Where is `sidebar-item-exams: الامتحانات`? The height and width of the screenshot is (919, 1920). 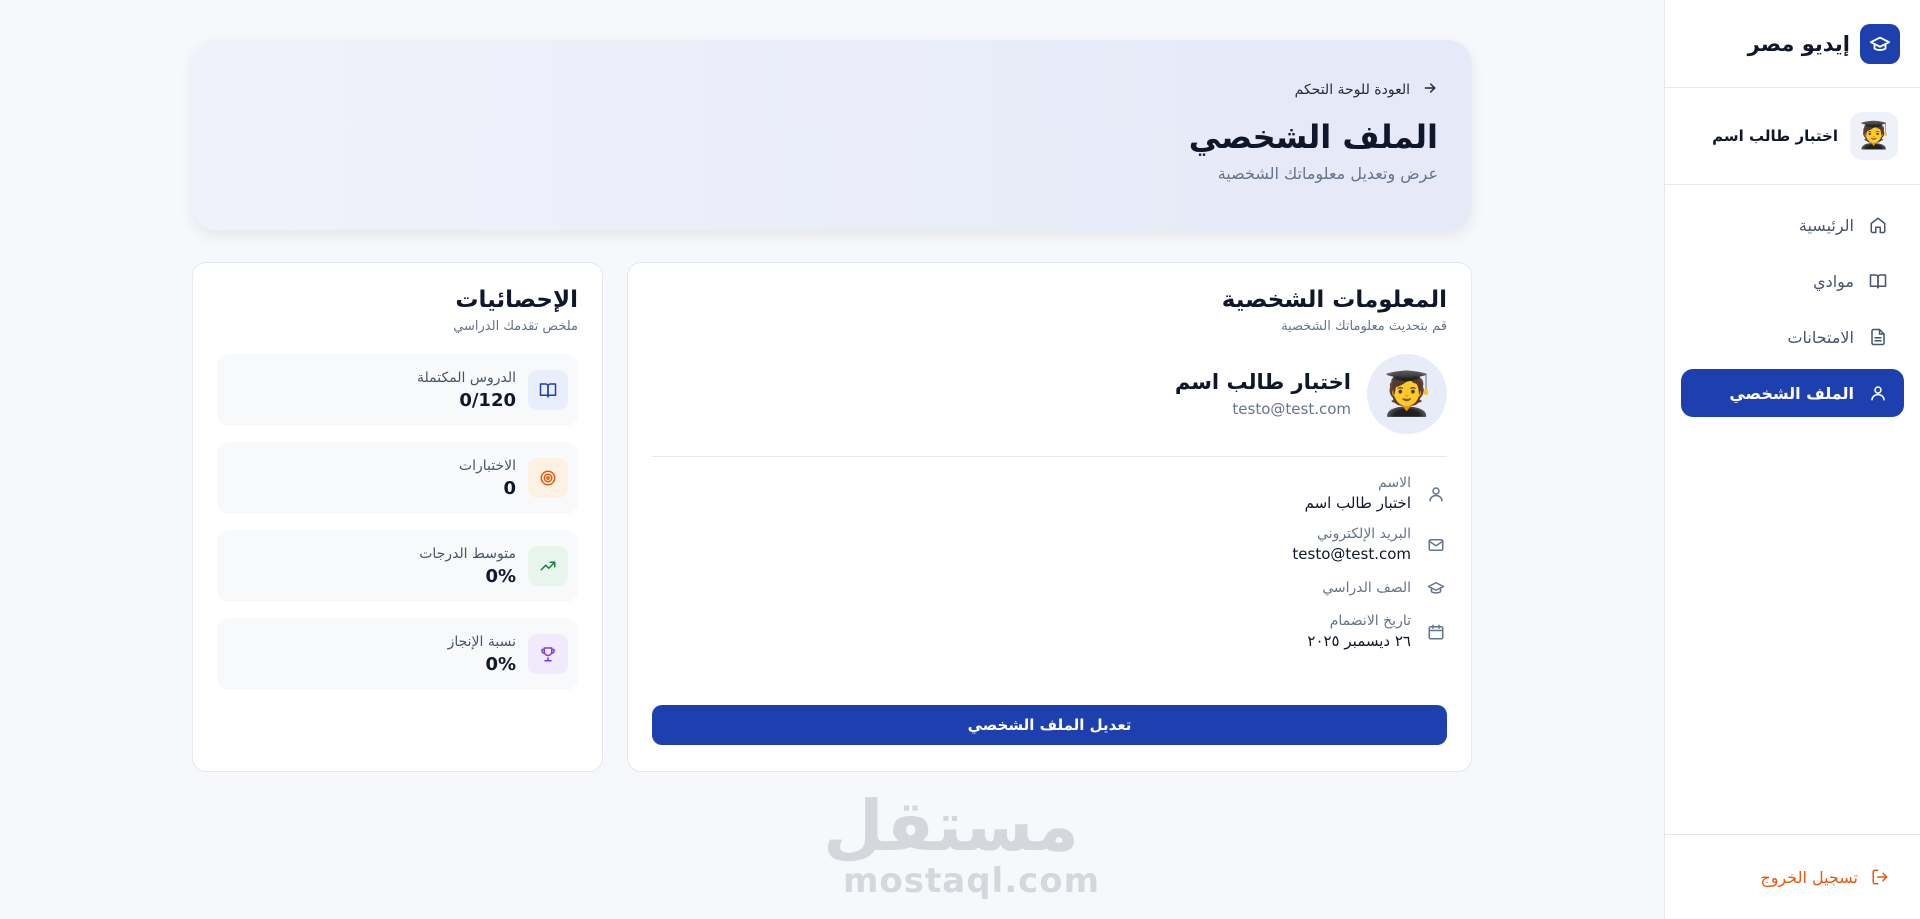 sidebar-item-exams: الامتحانات is located at coordinates (1792, 337).